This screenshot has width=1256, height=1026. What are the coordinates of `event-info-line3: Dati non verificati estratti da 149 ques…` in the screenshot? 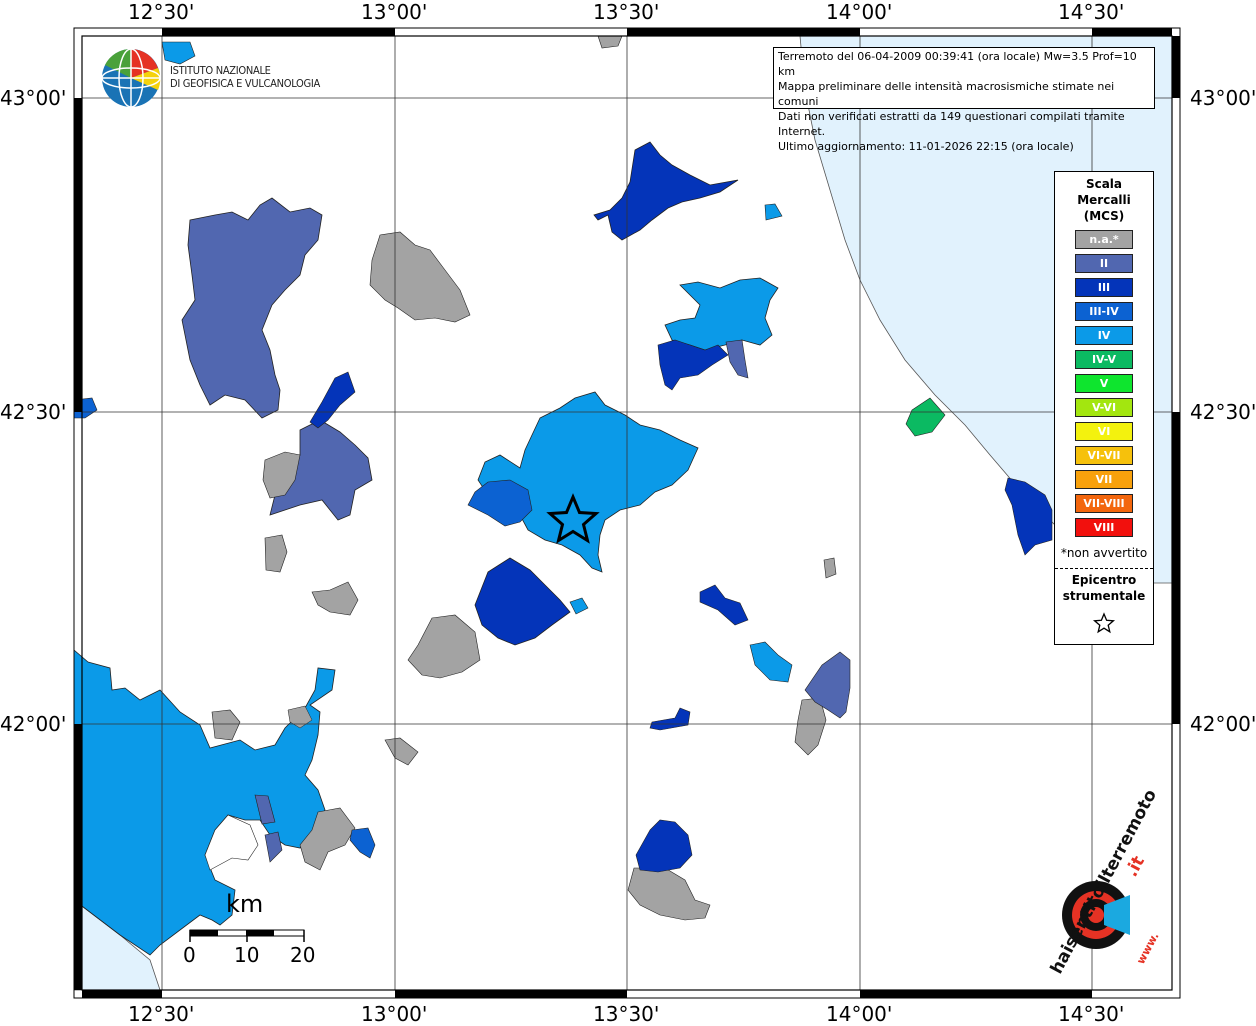 It's located at (951, 124).